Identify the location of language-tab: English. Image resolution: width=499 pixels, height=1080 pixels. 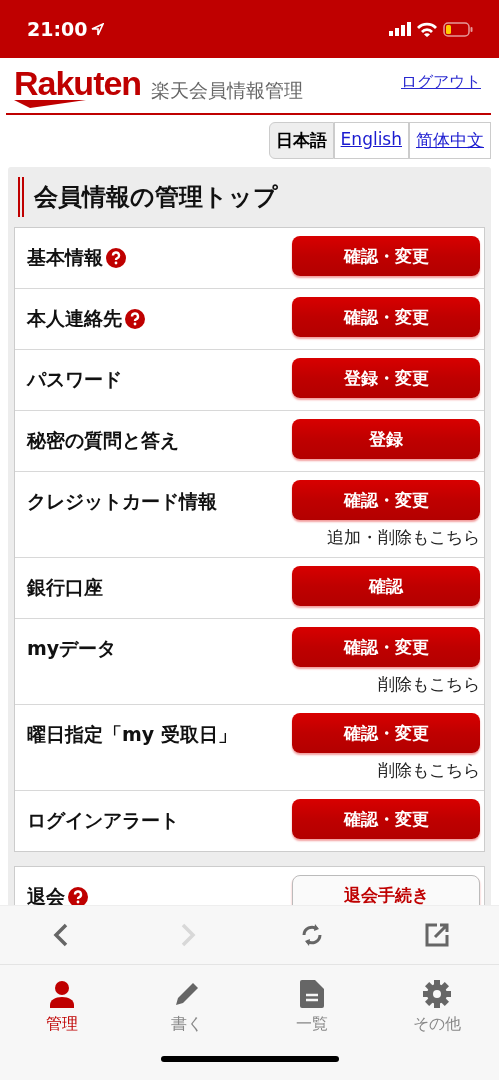
(371, 140).